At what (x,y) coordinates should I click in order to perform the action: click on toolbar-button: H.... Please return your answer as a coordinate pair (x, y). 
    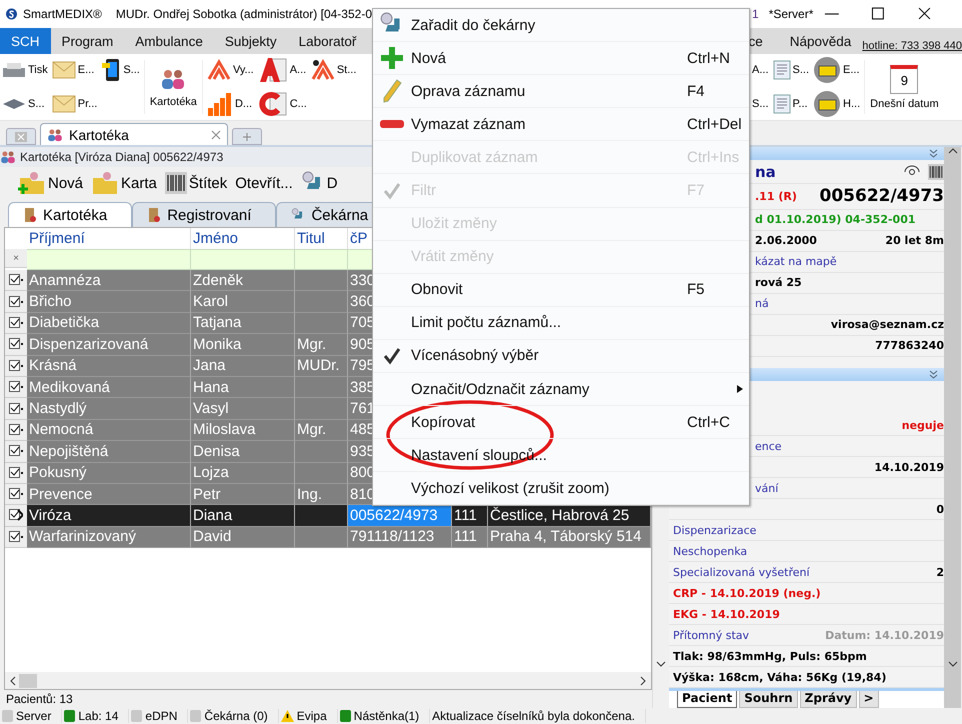
    Looking at the image, I should click on (836, 104).